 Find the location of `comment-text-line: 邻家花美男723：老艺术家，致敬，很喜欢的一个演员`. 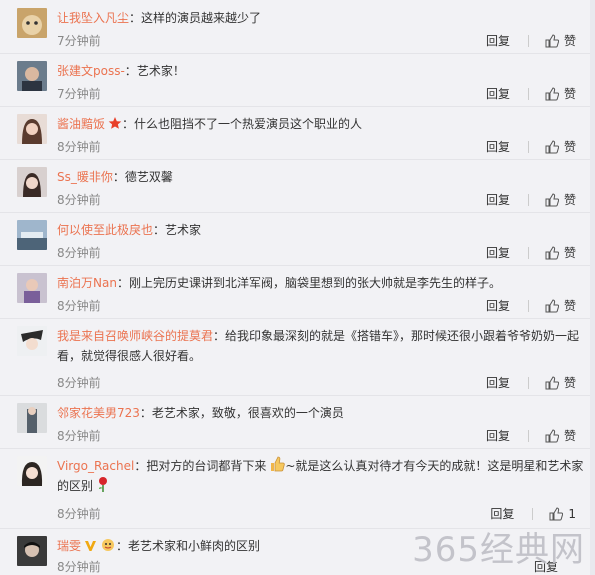

comment-text-line: 邻家花美男723：老艺术家，致敬，很喜欢的一个演员 is located at coordinates (200, 413).